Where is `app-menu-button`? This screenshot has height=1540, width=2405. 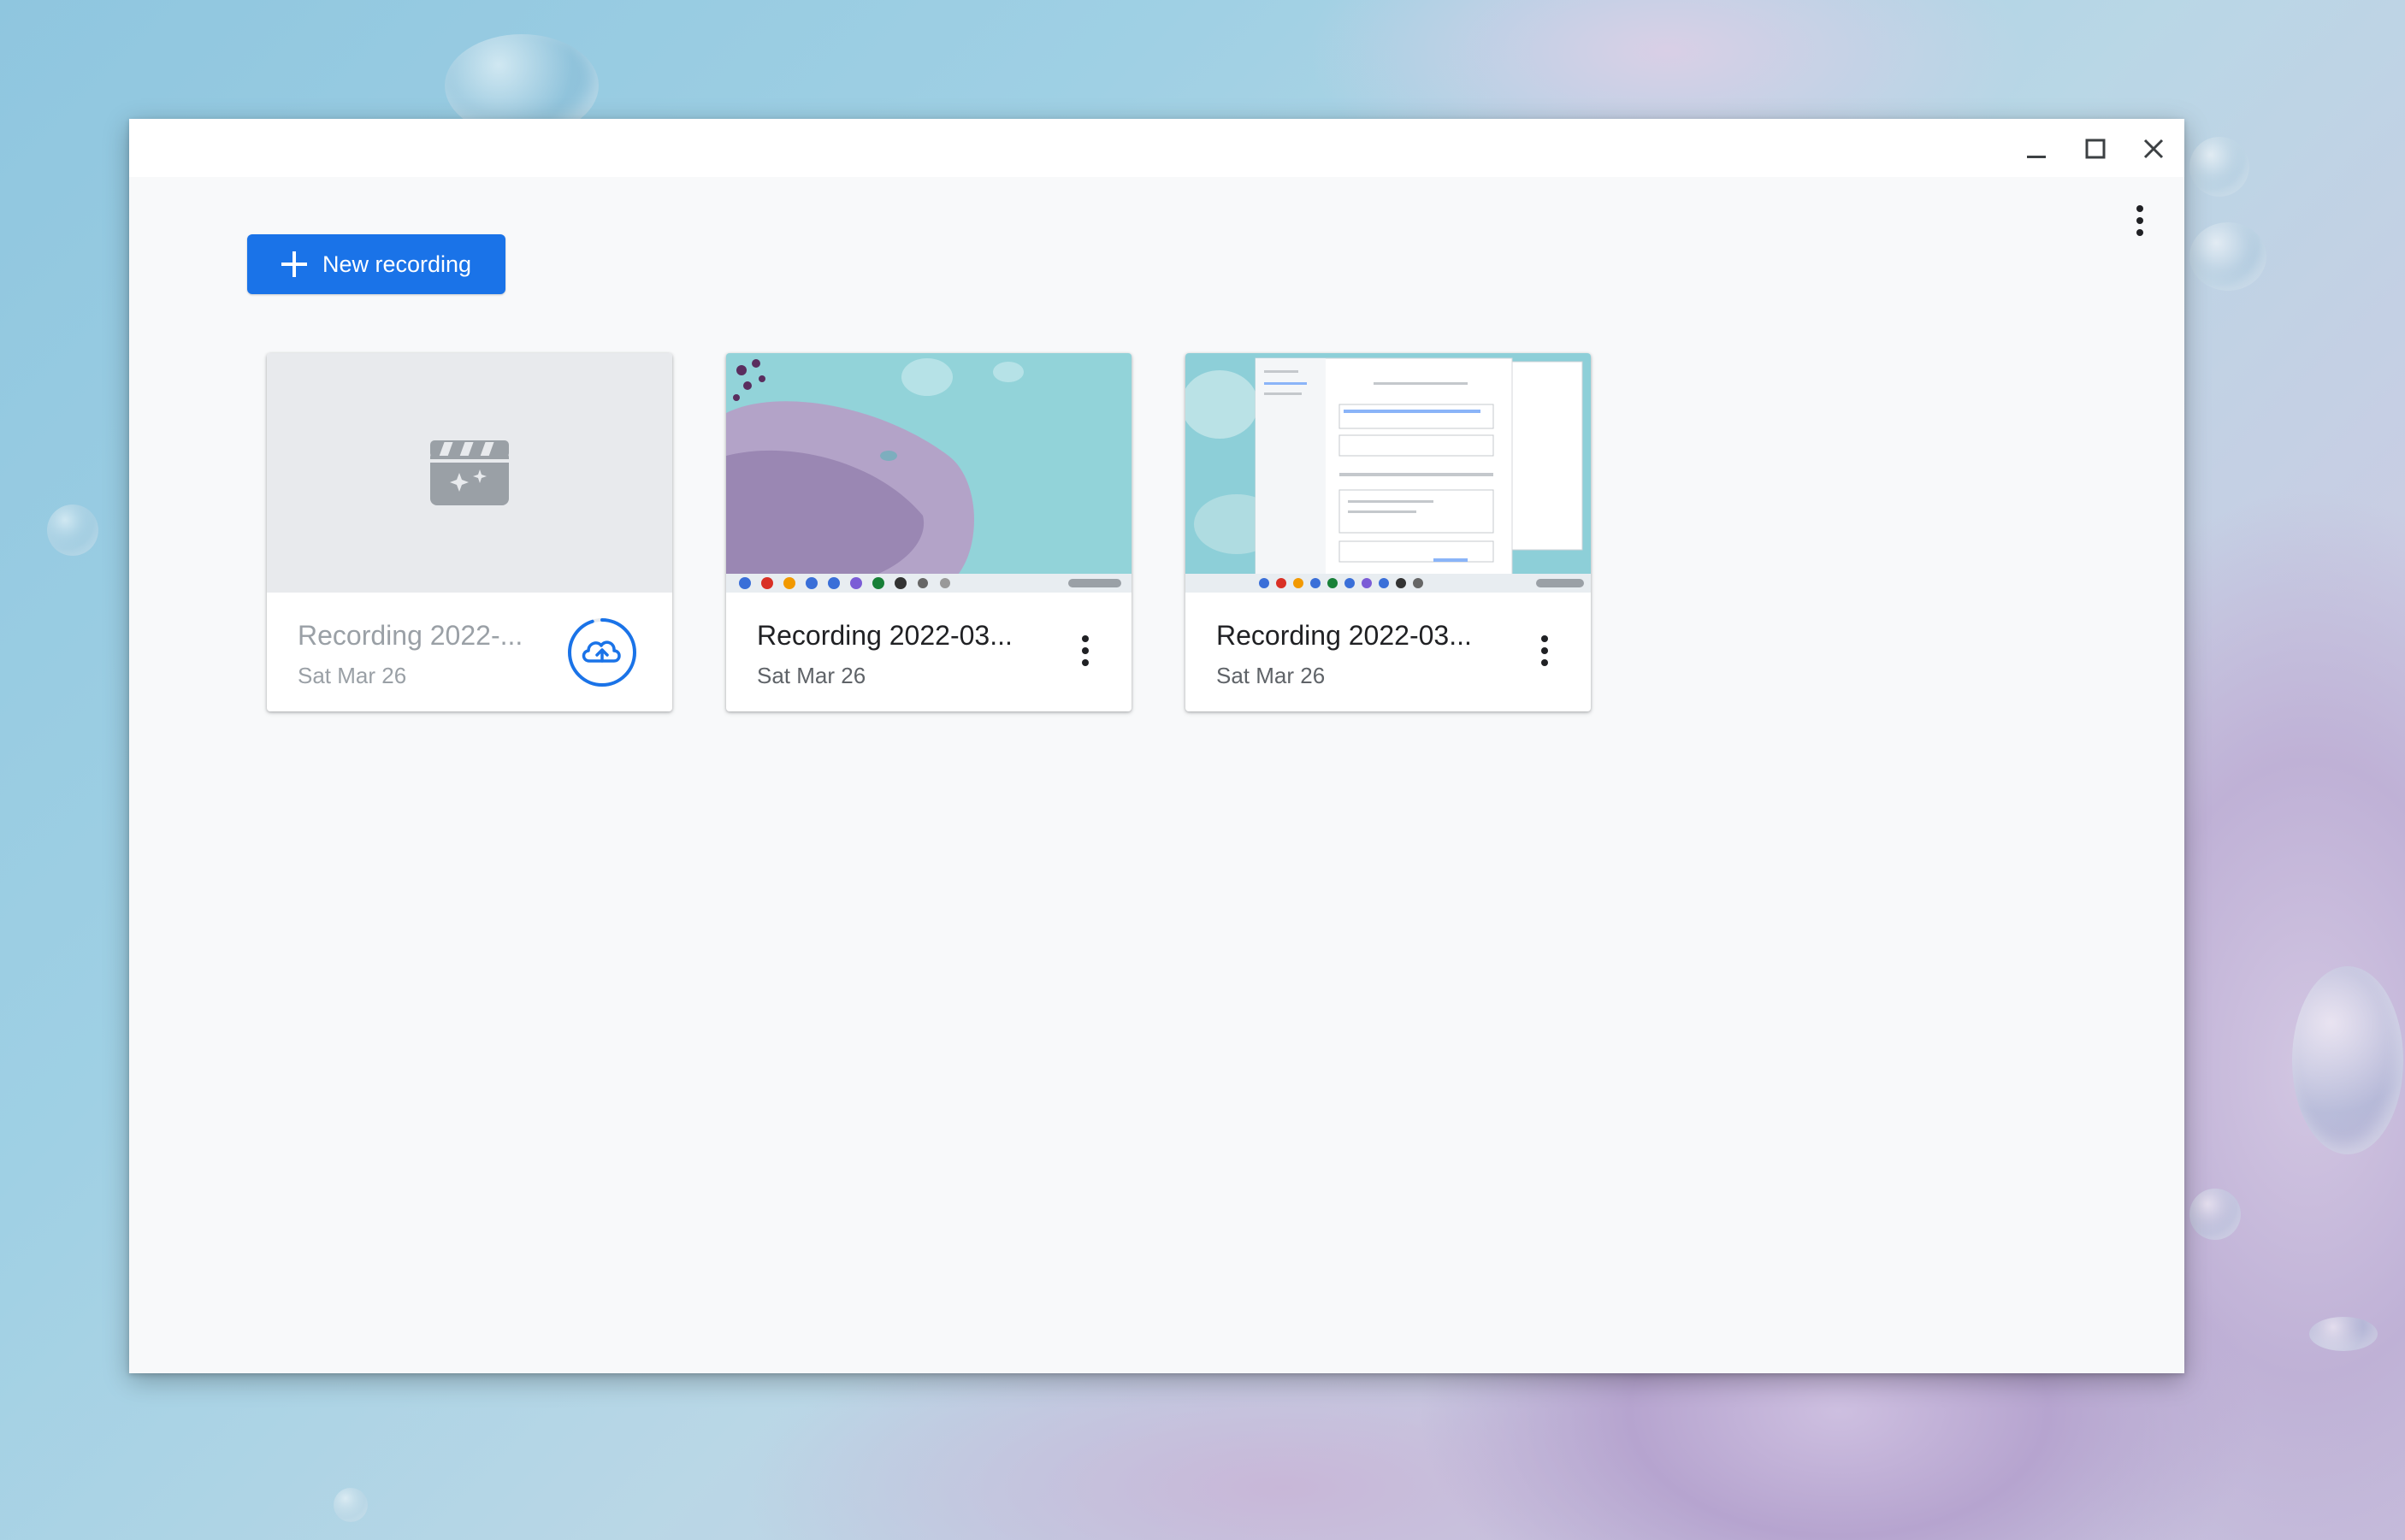
app-menu-button is located at coordinates (2140, 220).